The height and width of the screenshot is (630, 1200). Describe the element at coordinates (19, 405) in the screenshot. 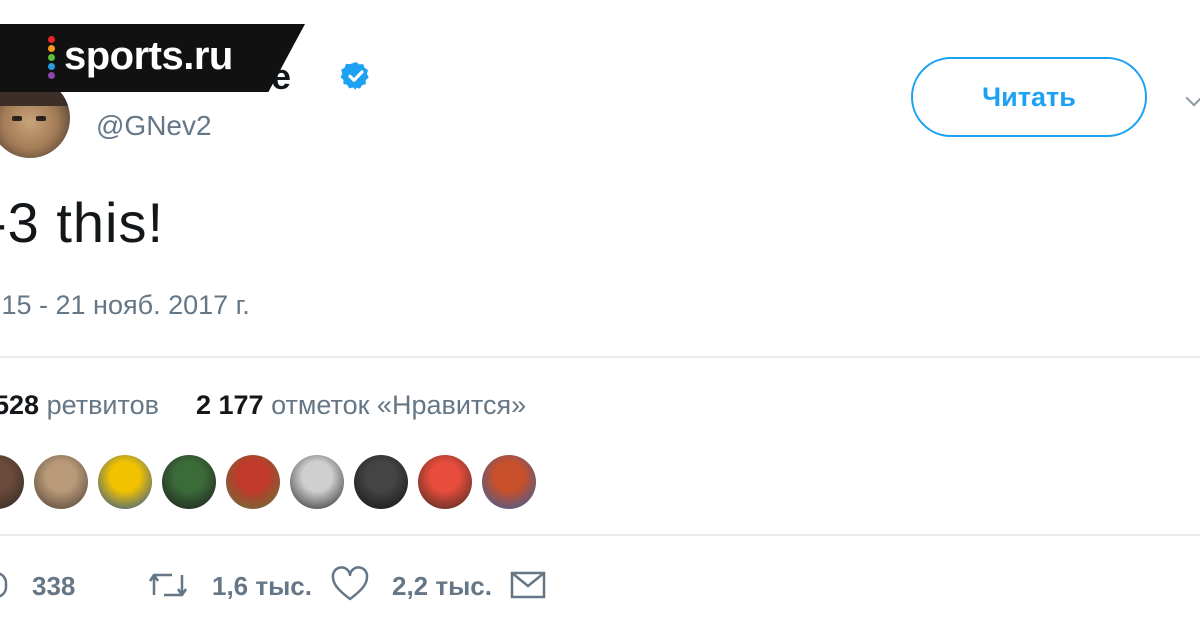

I see `retweets-count: 528` at that location.